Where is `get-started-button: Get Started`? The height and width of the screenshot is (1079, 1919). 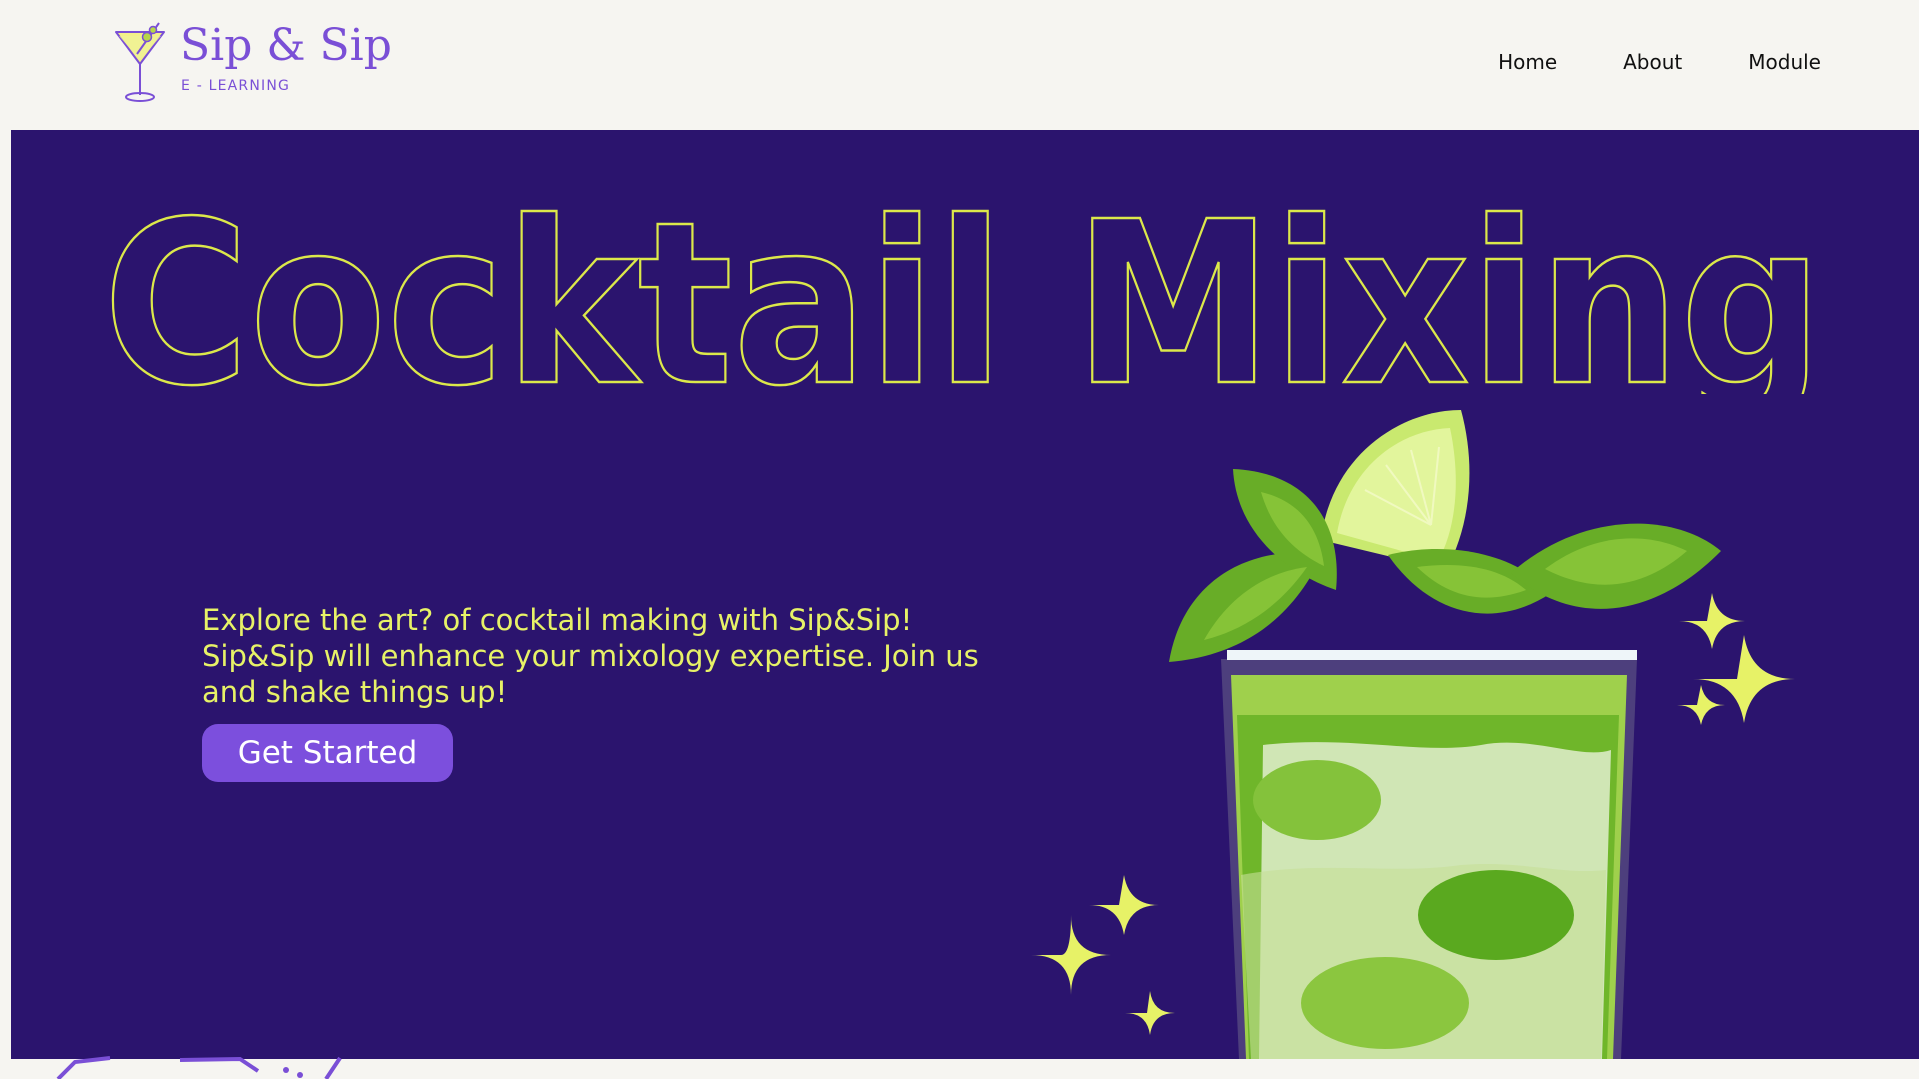 get-started-button: Get Started is located at coordinates (327, 753).